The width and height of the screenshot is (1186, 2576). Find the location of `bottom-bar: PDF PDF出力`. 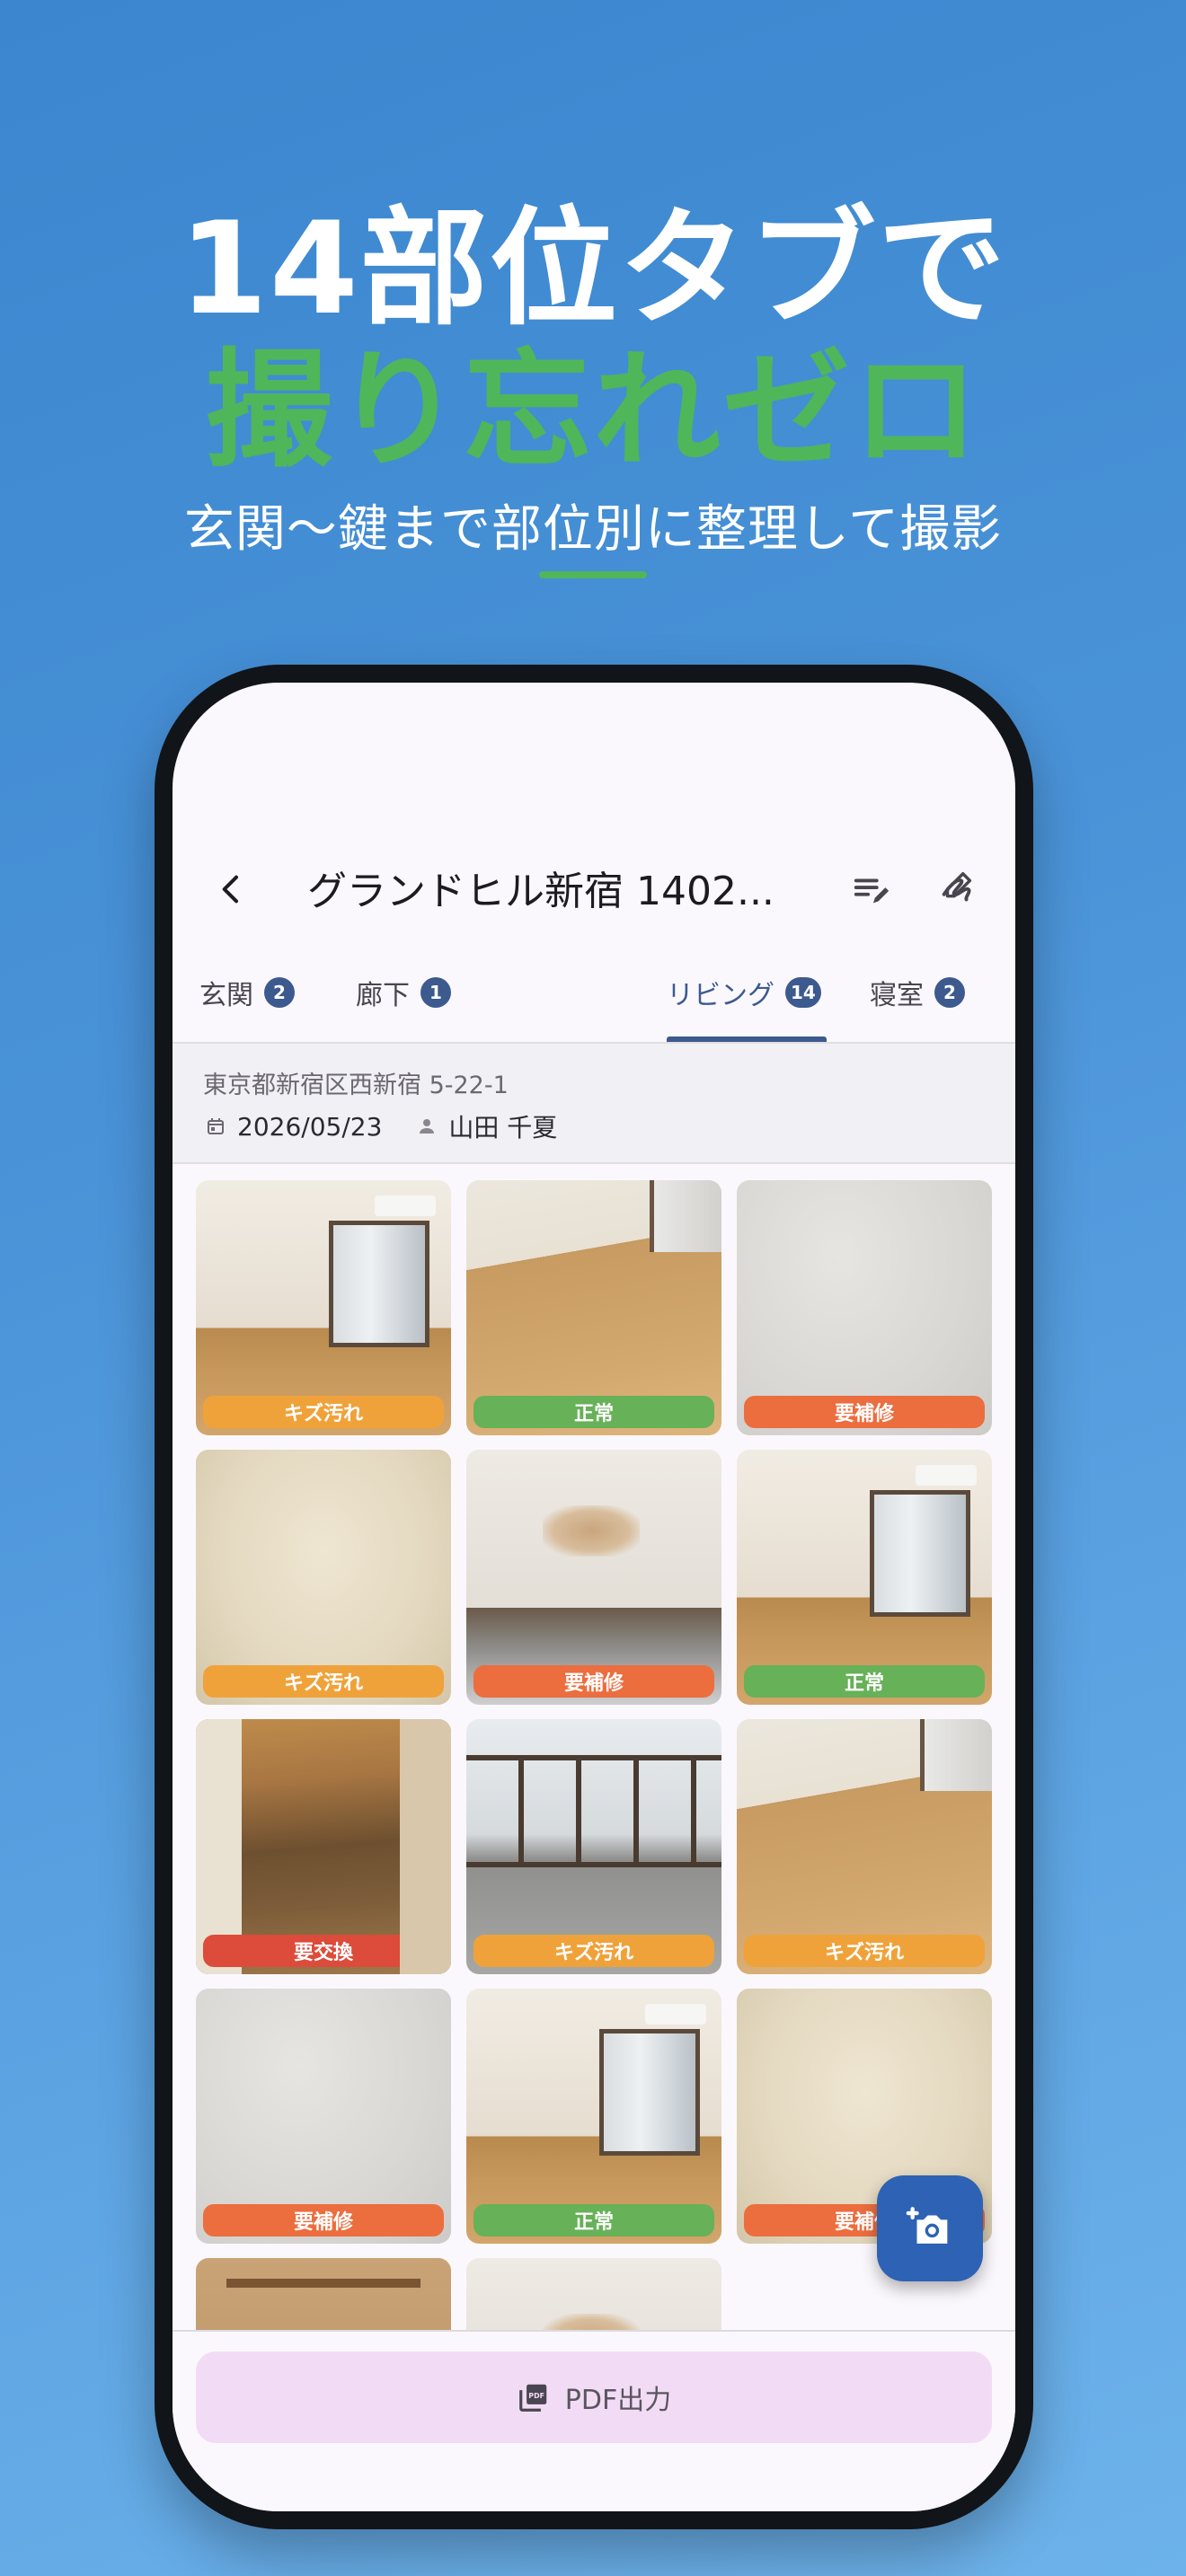

bottom-bar: PDF PDF出力 is located at coordinates (594, 2420).